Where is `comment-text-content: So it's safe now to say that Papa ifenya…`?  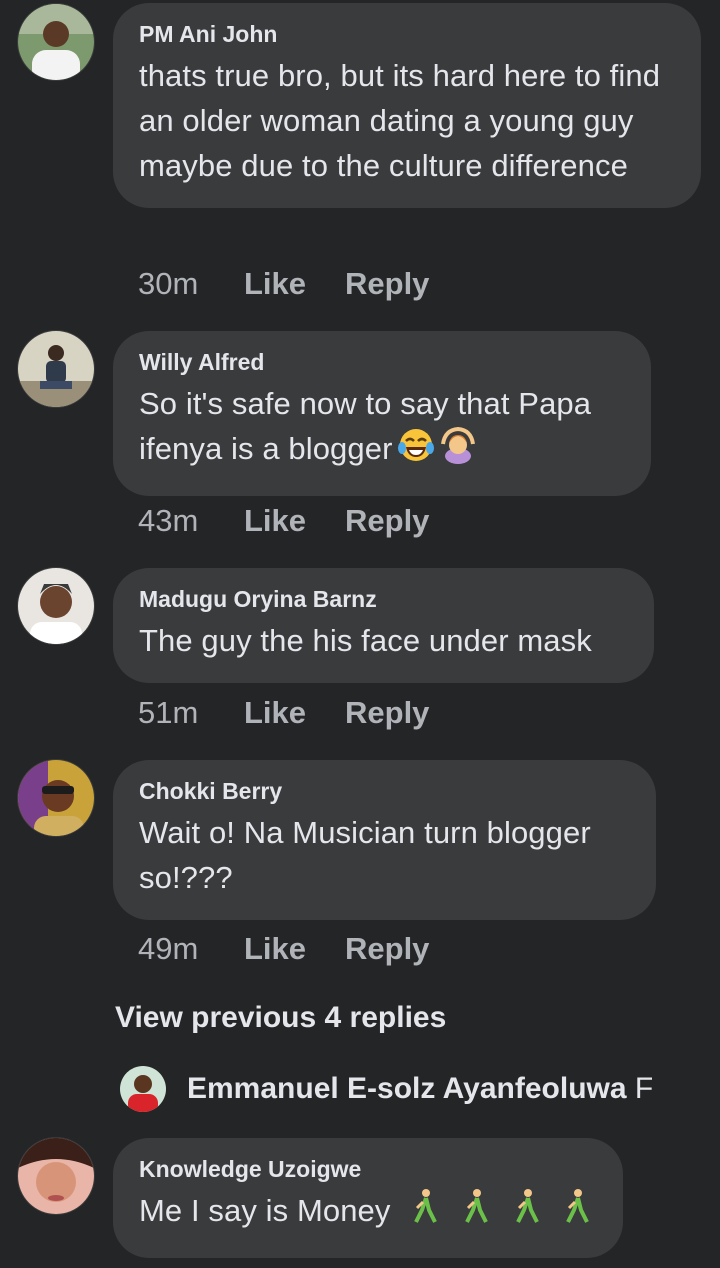
comment-text-content: So it's safe now to say that Papa ifenya… is located at coordinates (365, 426).